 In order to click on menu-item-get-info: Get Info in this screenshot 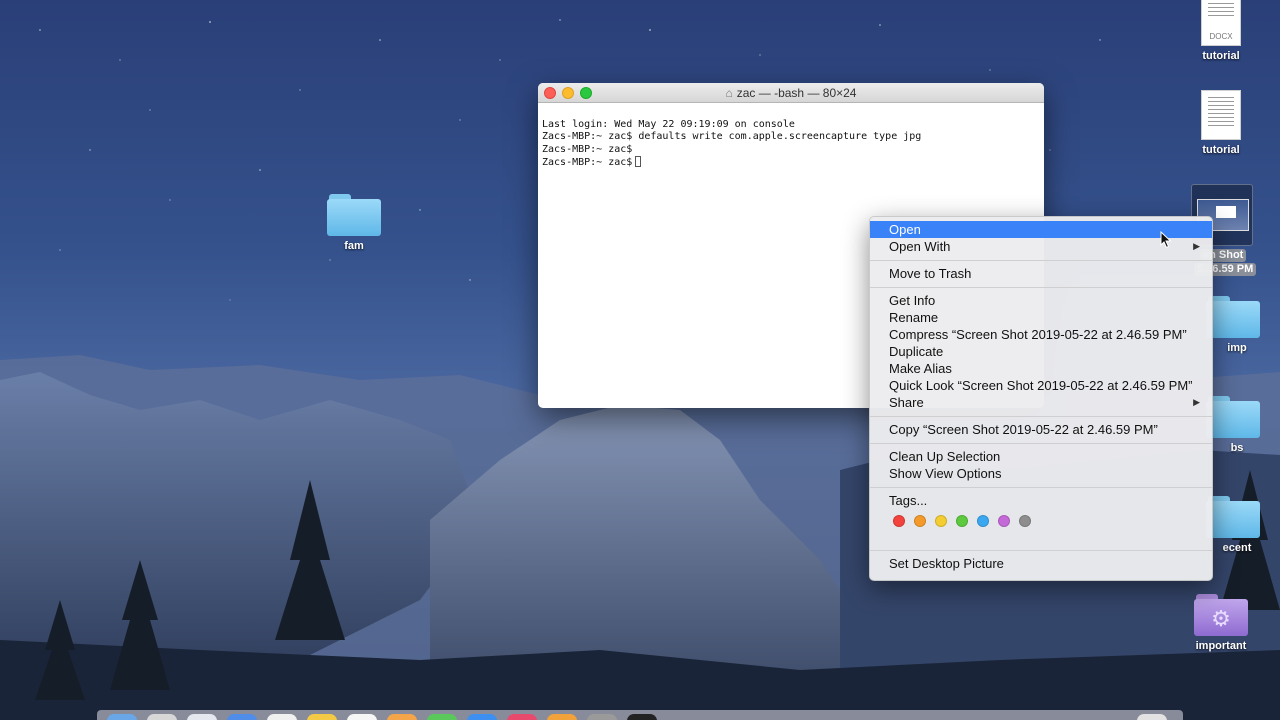, I will do `click(1041, 300)`.